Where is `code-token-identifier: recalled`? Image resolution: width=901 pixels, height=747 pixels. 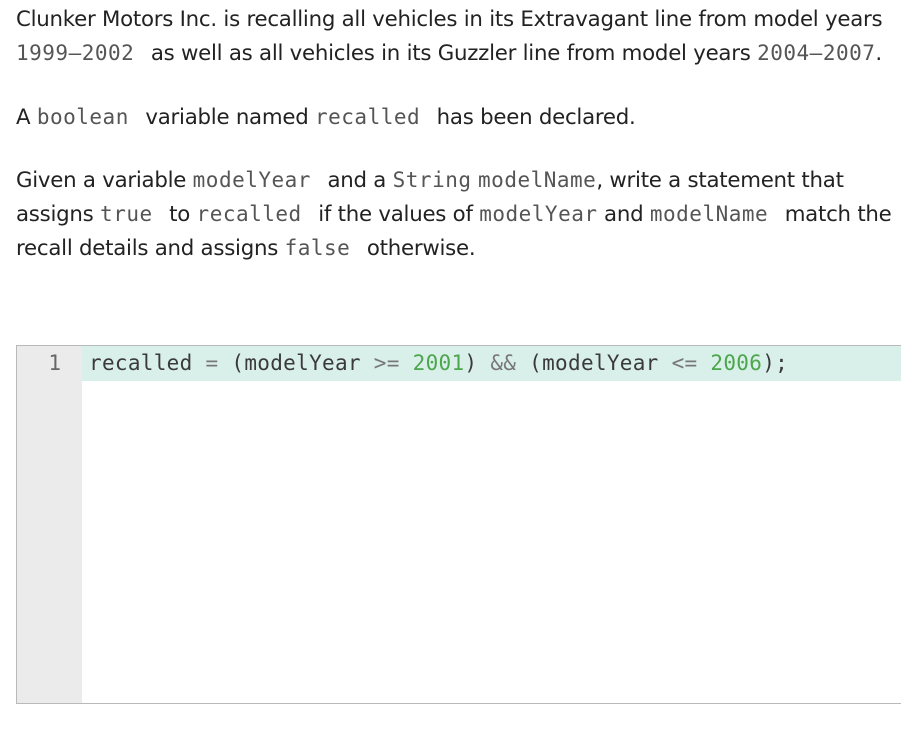
code-token-identifier: recalled is located at coordinates (141, 363).